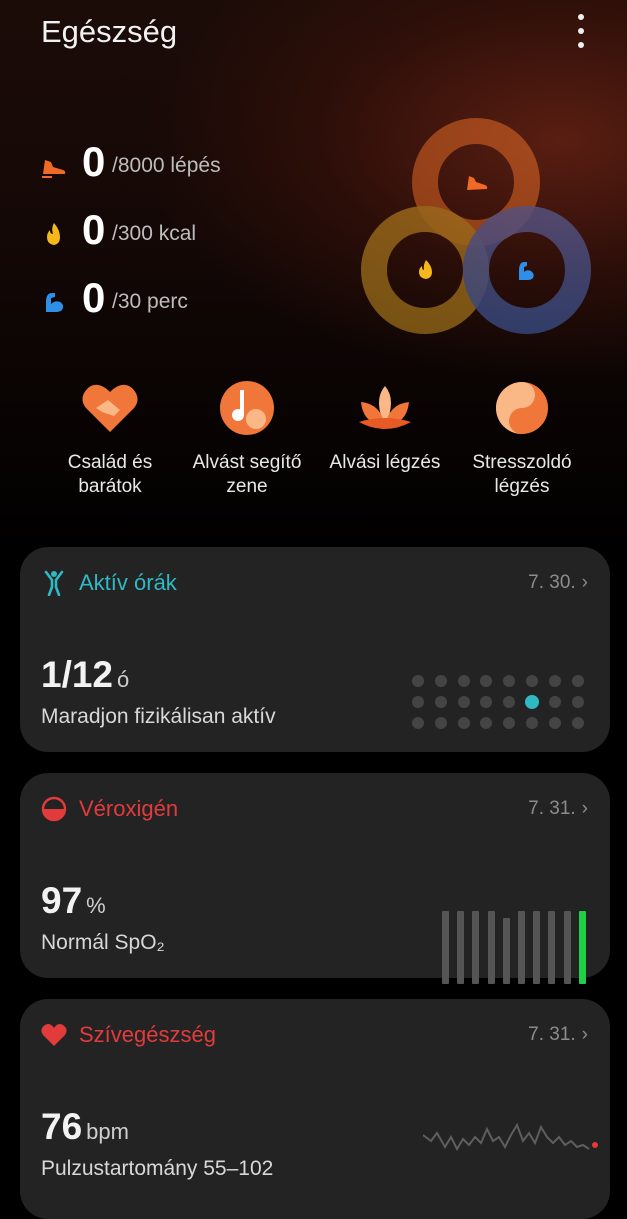 This screenshot has width=627, height=1219. I want to click on card-title: Aktív órák, so click(128, 582).